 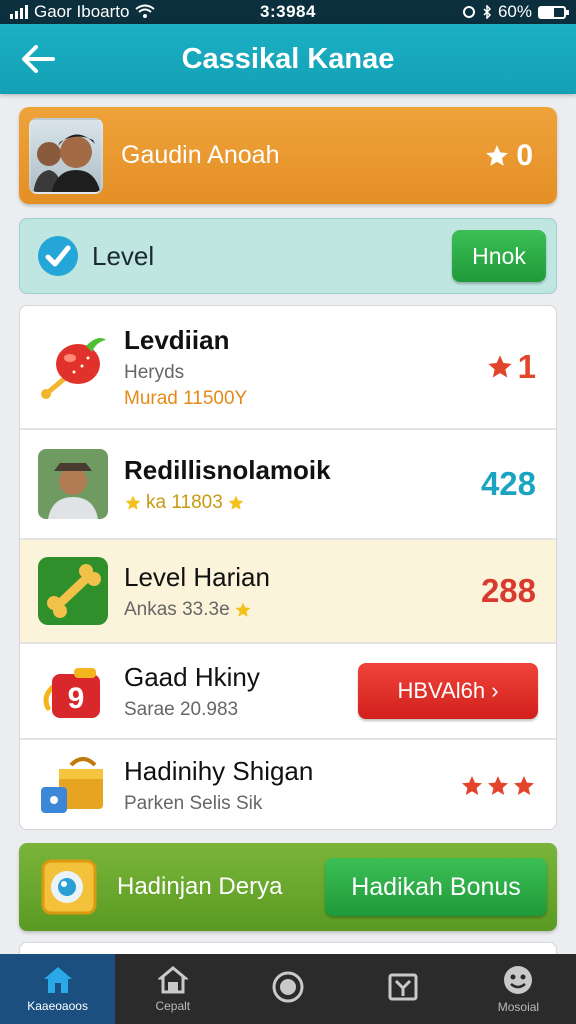 I want to click on level-label: Level, so click(x=123, y=255).